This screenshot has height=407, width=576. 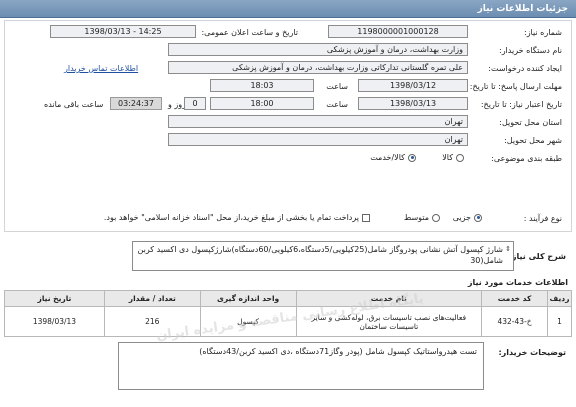 I want to click on validity-date: 1398/03/13, so click(x=413, y=103).